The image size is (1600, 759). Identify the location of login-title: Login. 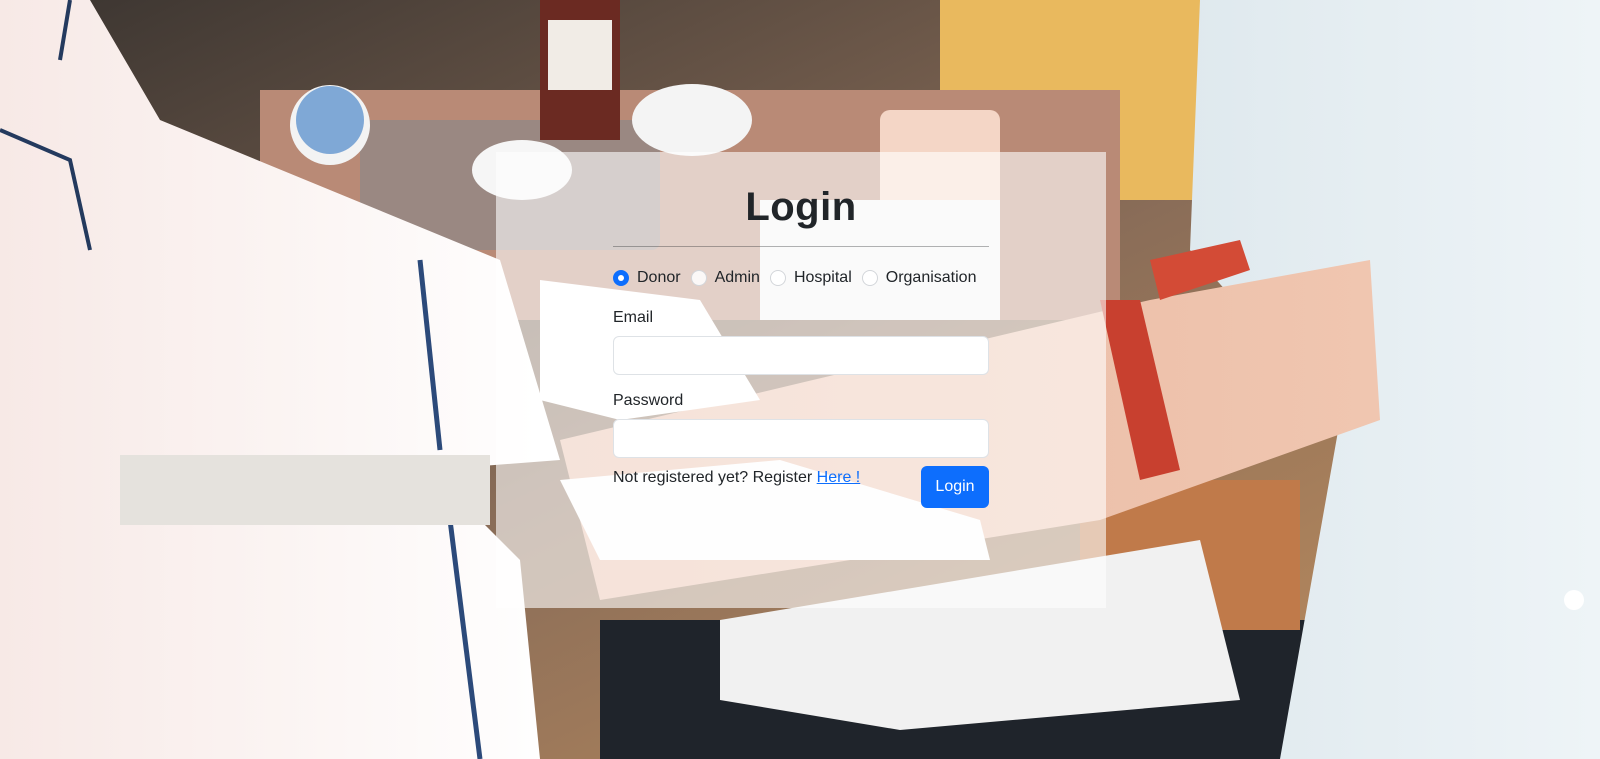
(801, 207).